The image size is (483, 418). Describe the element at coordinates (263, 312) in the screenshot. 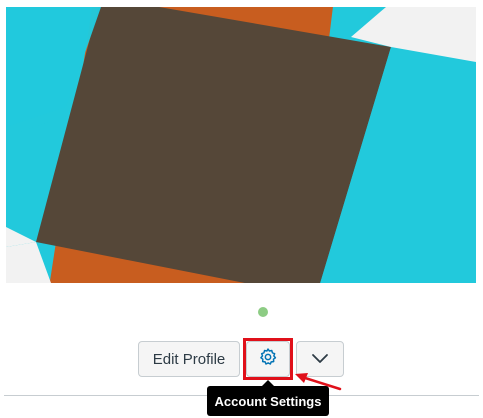

I see `online-status-dot` at that location.